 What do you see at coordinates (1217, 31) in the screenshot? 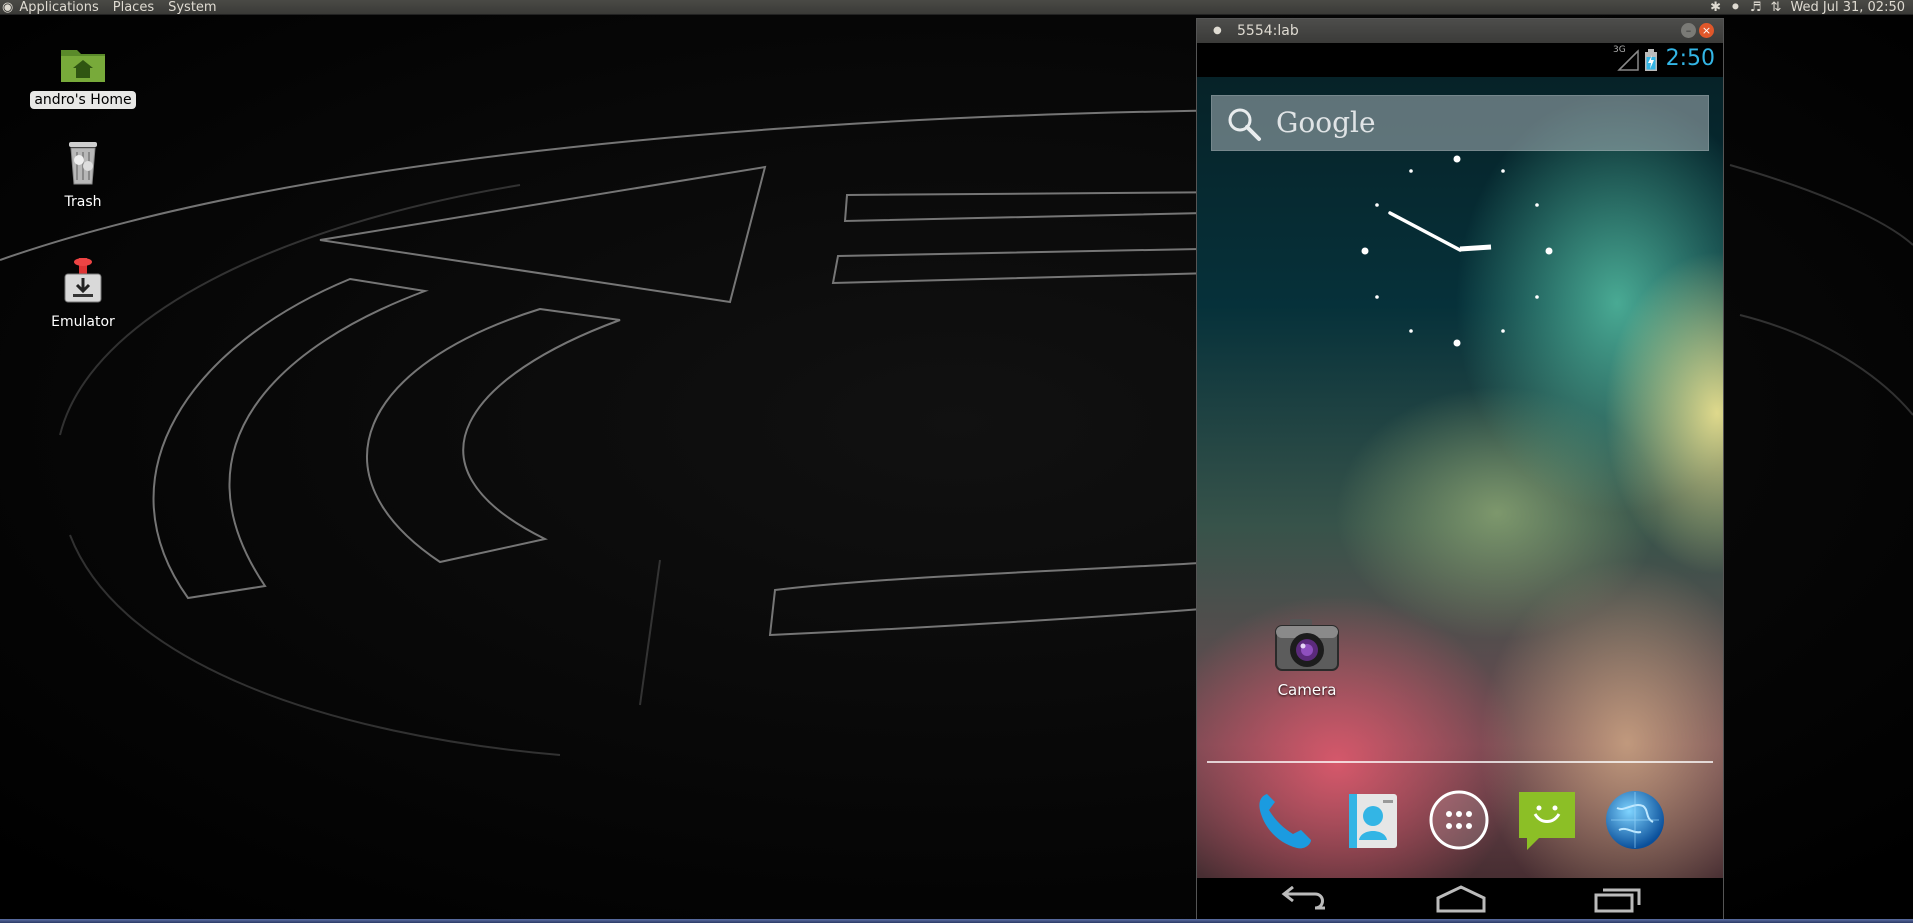
I see `window-menu-icon: ●` at bounding box center [1217, 31].